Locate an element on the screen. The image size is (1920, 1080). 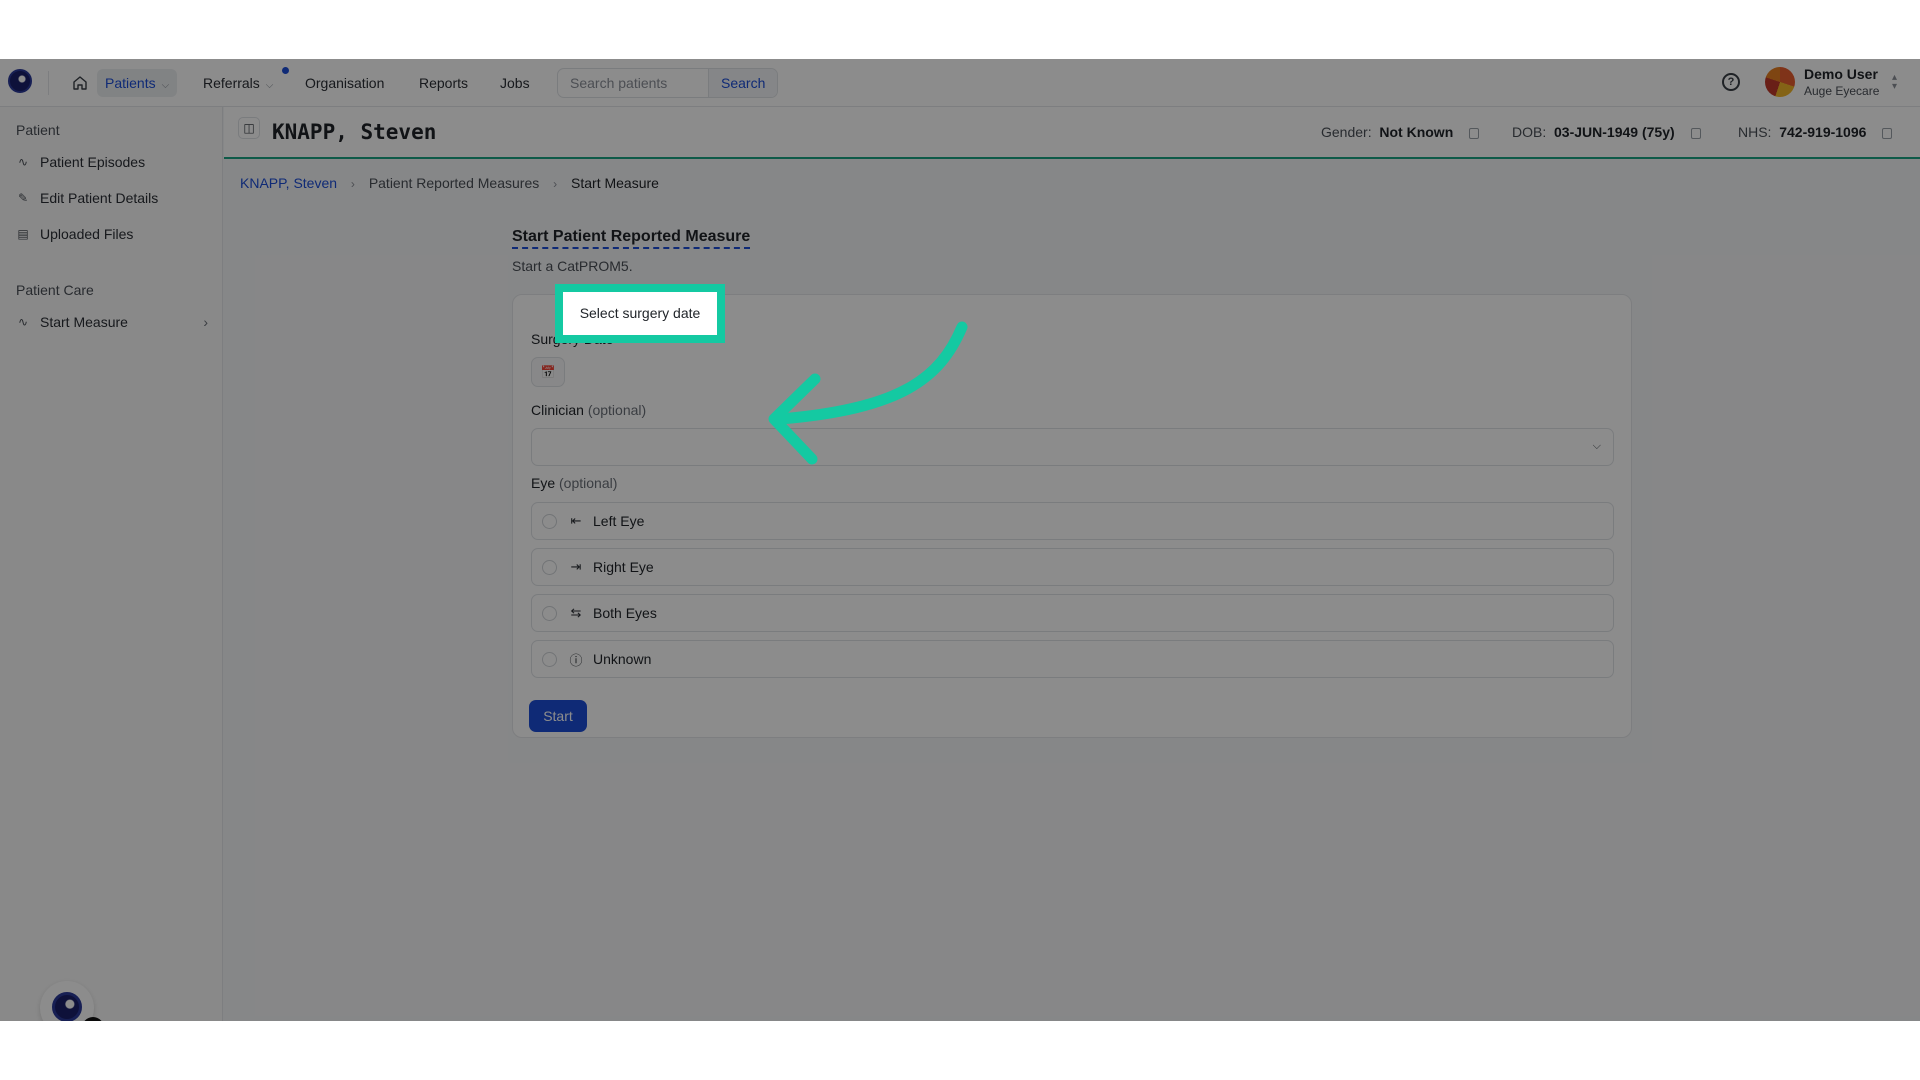
select-surgery-date-button: Select surgery date is located at coordinates (640, 313).